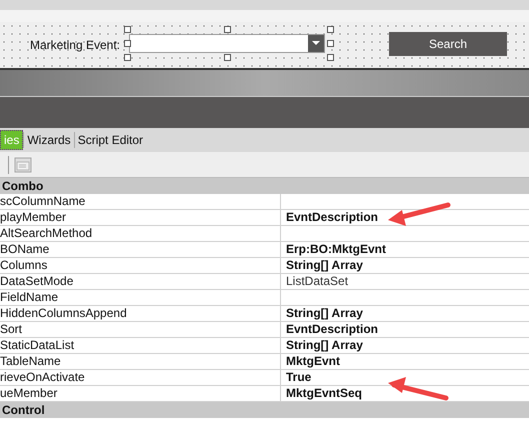 The image size is (529, 423). Describe the element at coordinates (140, 329) in the screenshot. I see `property-name: Sort` at that location.